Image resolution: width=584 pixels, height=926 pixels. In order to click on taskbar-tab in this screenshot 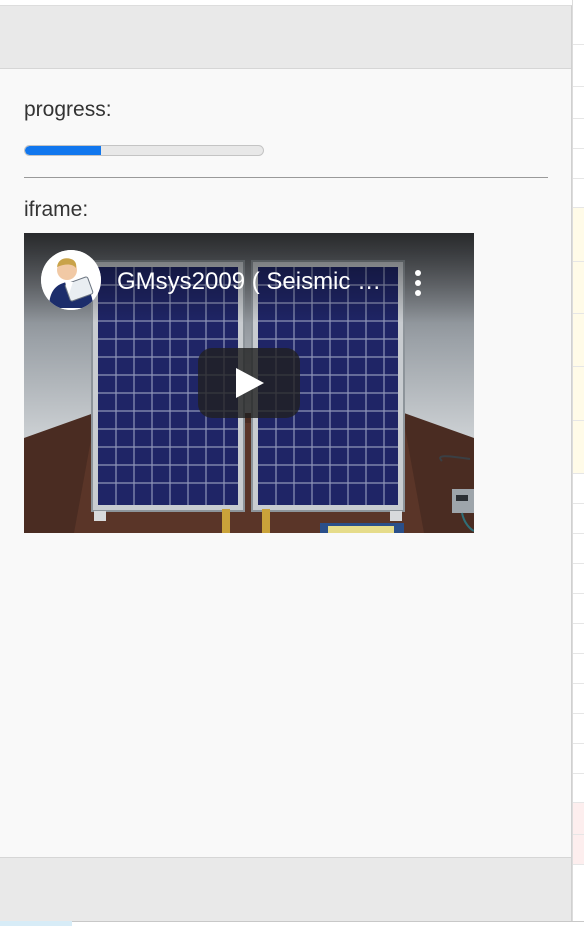, I will do `click(36, 923)`.